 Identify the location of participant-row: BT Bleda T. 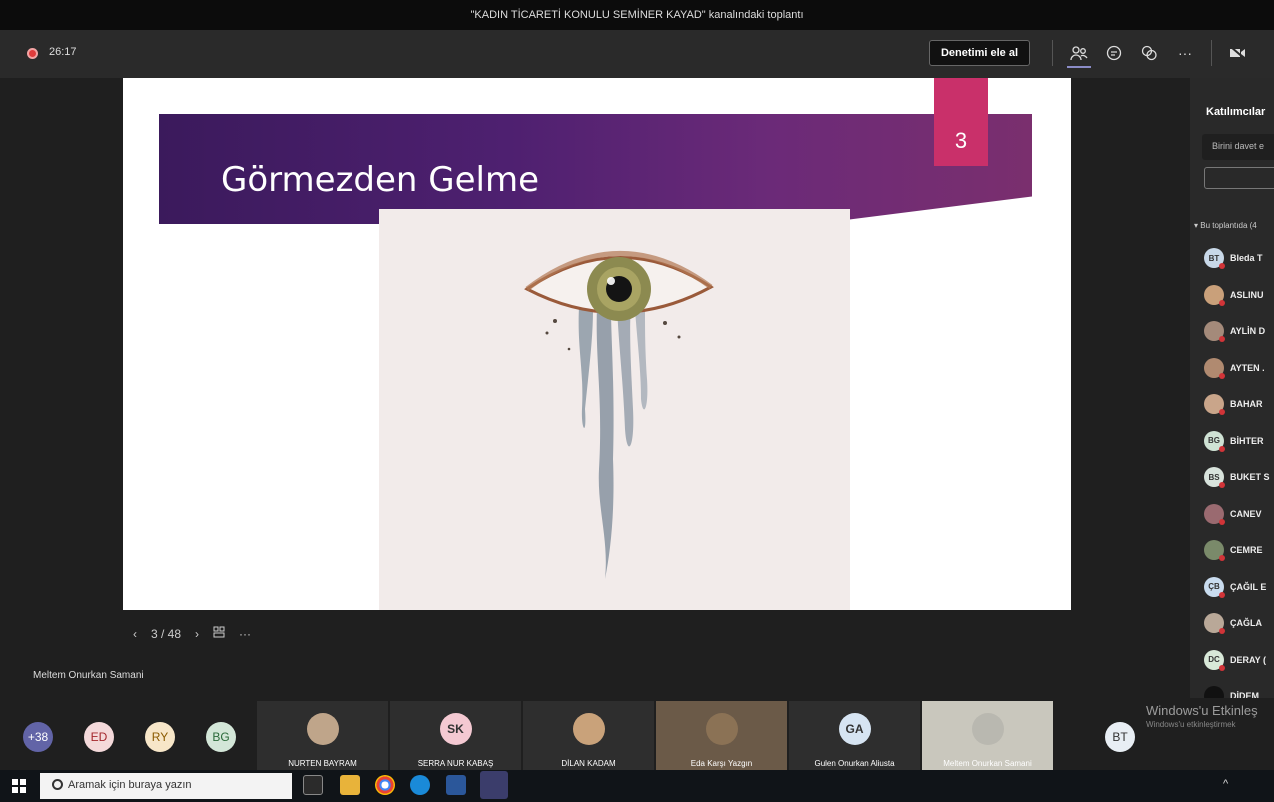
(1233, 258).